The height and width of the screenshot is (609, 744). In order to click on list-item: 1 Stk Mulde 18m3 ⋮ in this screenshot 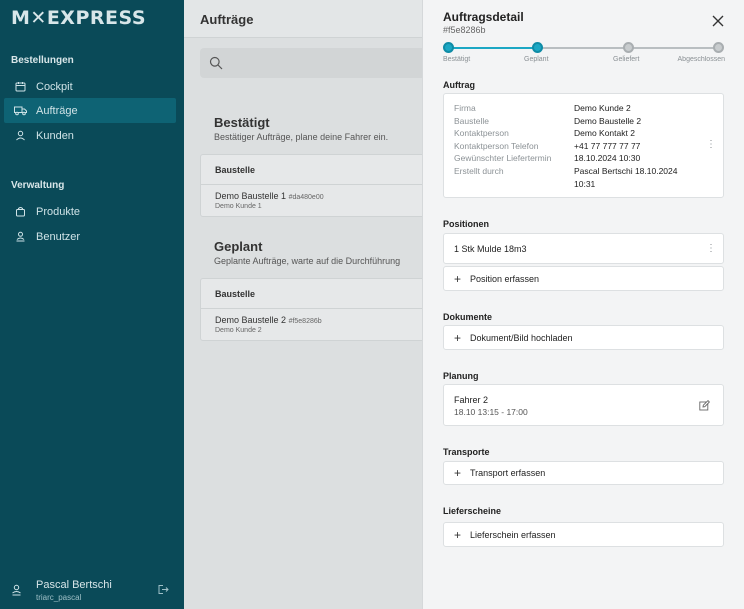, I will do `click(583, 248)`.